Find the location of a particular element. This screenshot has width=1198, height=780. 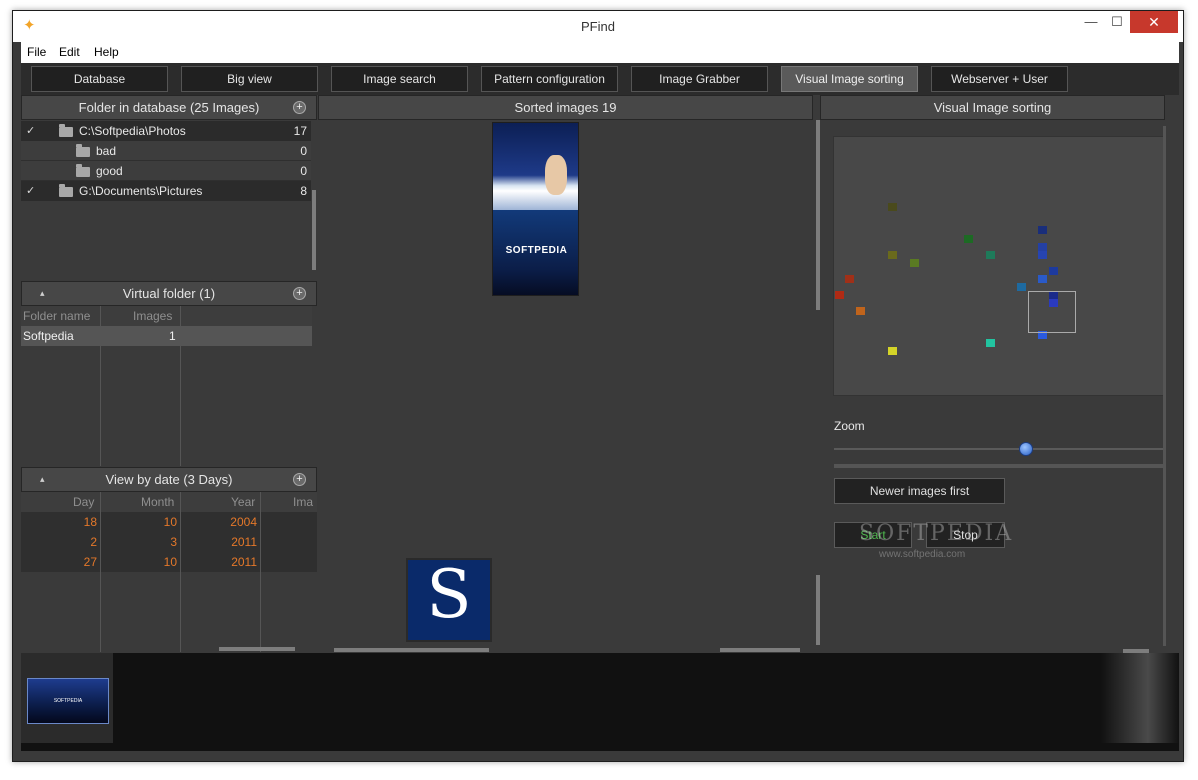

title-bar: ✦ PFind — ☐ ✕ is located at coordinates (598, 26).